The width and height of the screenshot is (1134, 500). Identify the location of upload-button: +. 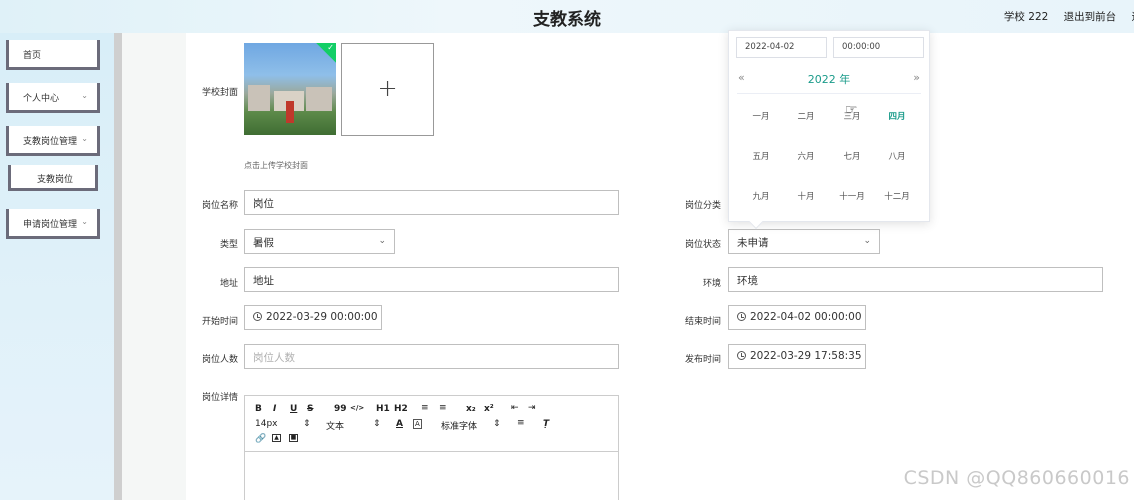
(387, 89).